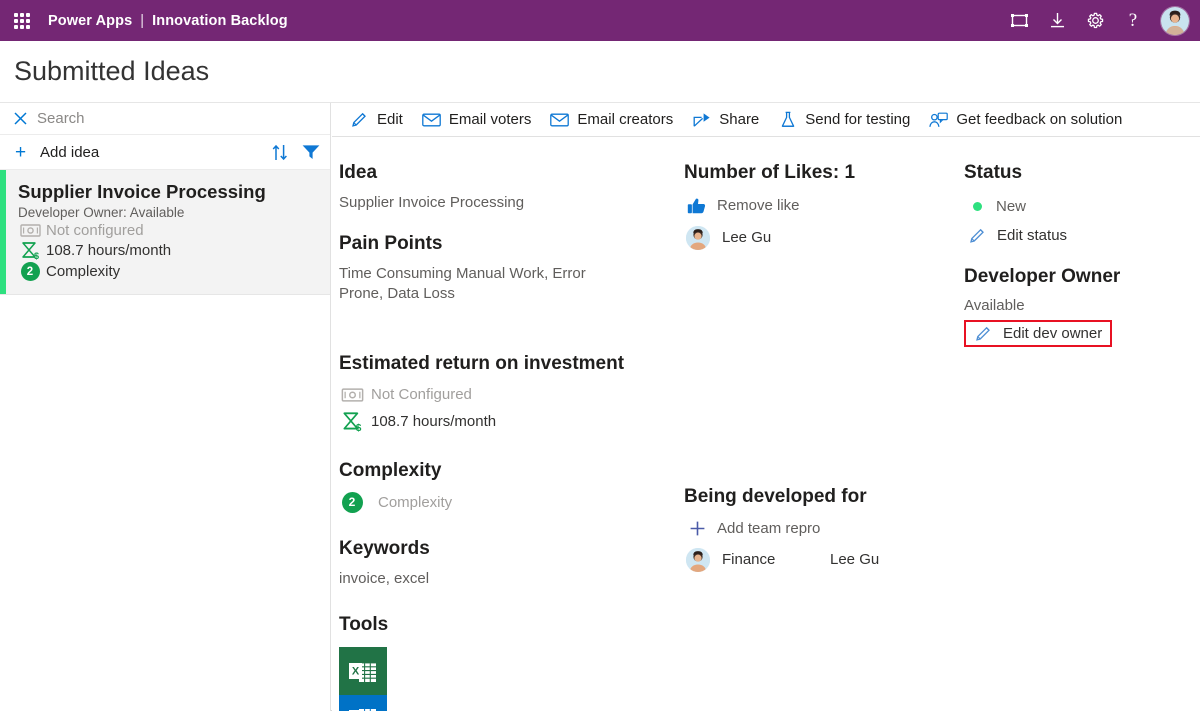 The image size is (1200, 711). I want to click on idea-card-complexity-label: Complexity, so click(83, 272).